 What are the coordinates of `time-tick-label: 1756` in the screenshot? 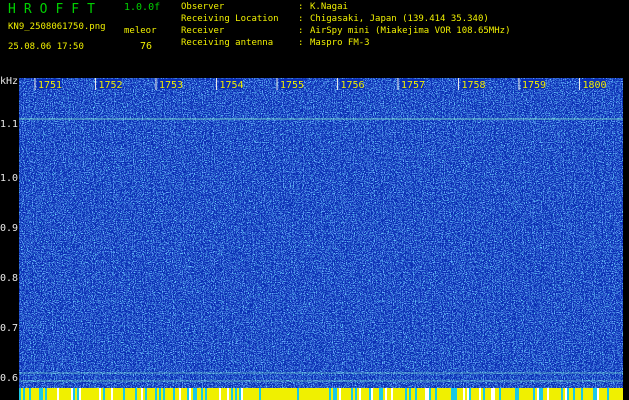 It's located at (353, 85).